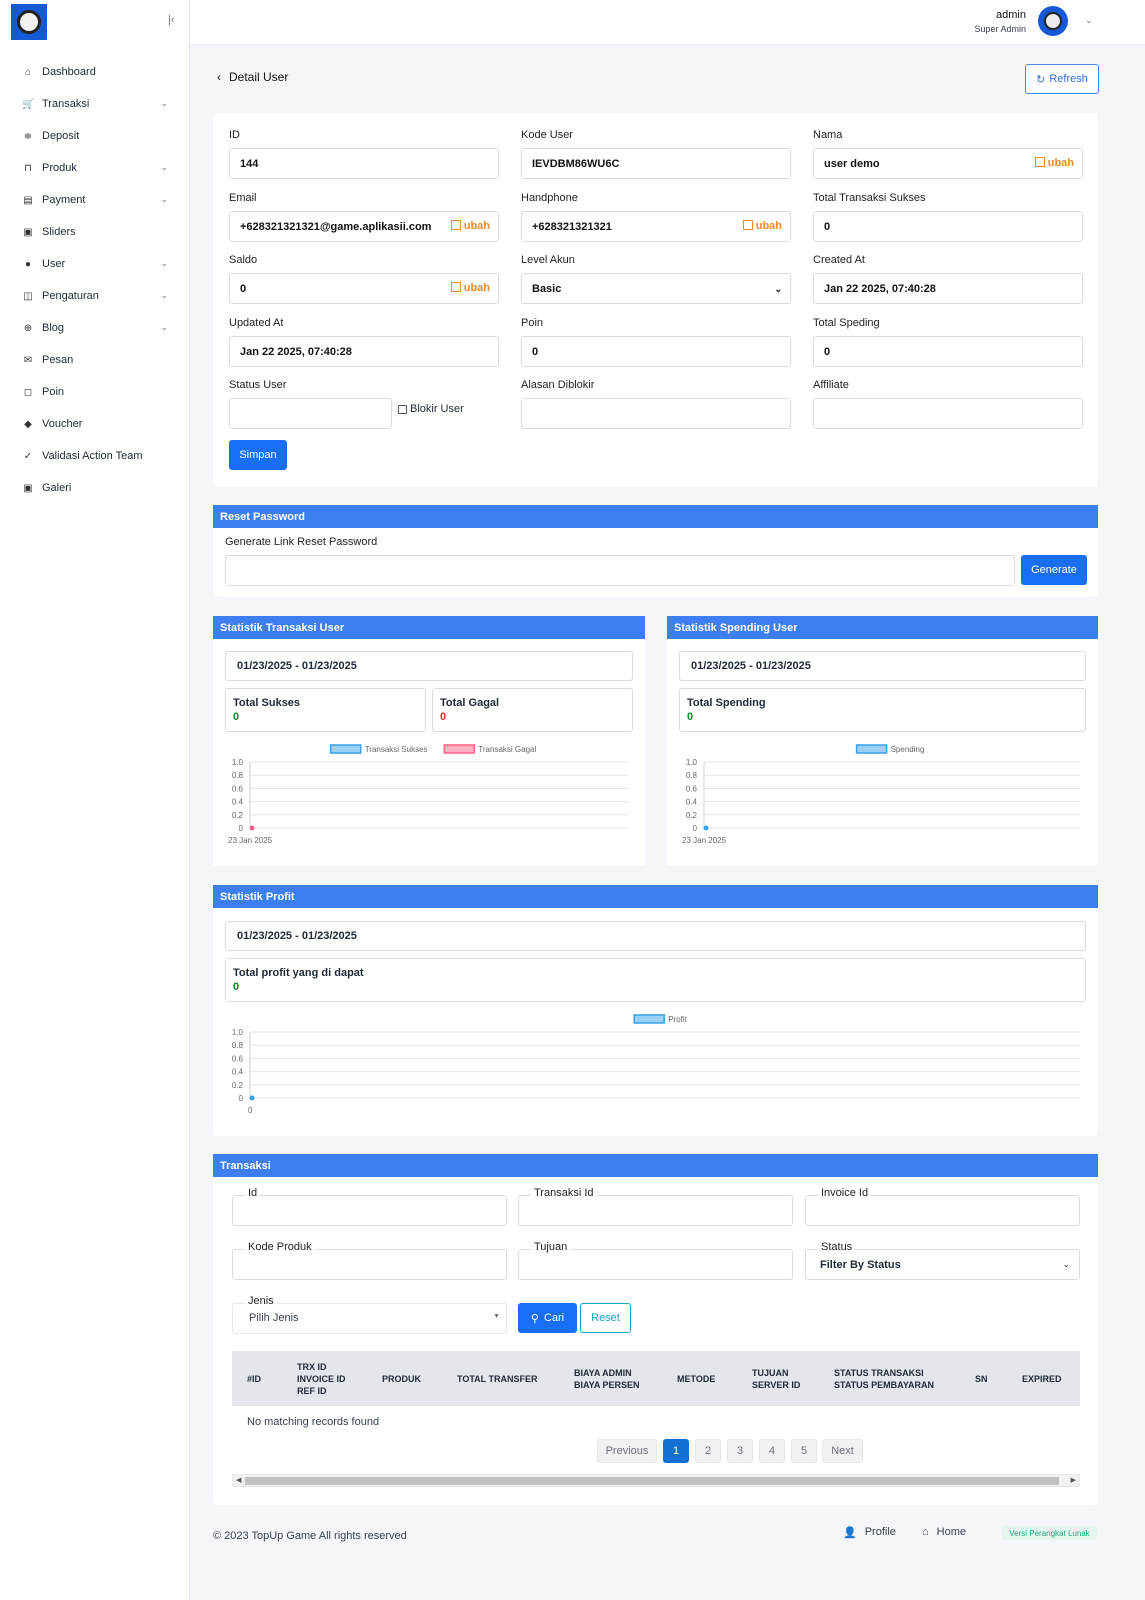 The width and height of the screenshot is (1145, 1600). I want to click on column-header: TOTAL TRANSFER, so click(497, 1379).